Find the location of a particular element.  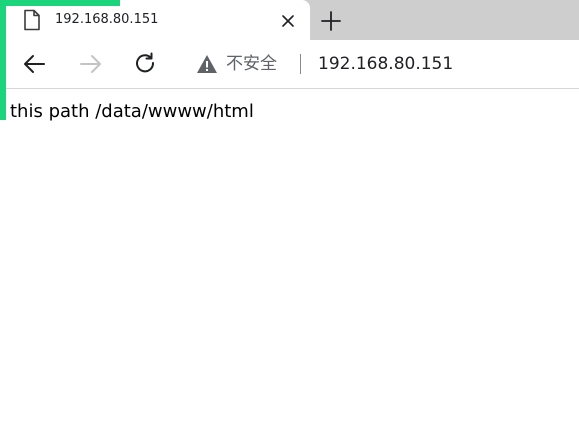

navigation-toolbar: 不安全 192.168.80.151 is located at coordinates (289, 64).